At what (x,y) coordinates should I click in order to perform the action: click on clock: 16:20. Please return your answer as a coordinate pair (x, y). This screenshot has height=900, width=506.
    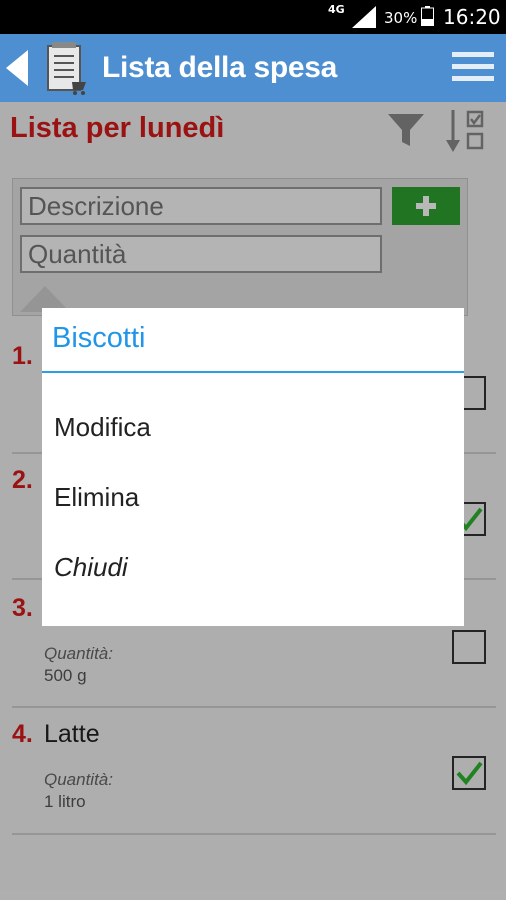
    Looking at the image, I should click on (472, 17).